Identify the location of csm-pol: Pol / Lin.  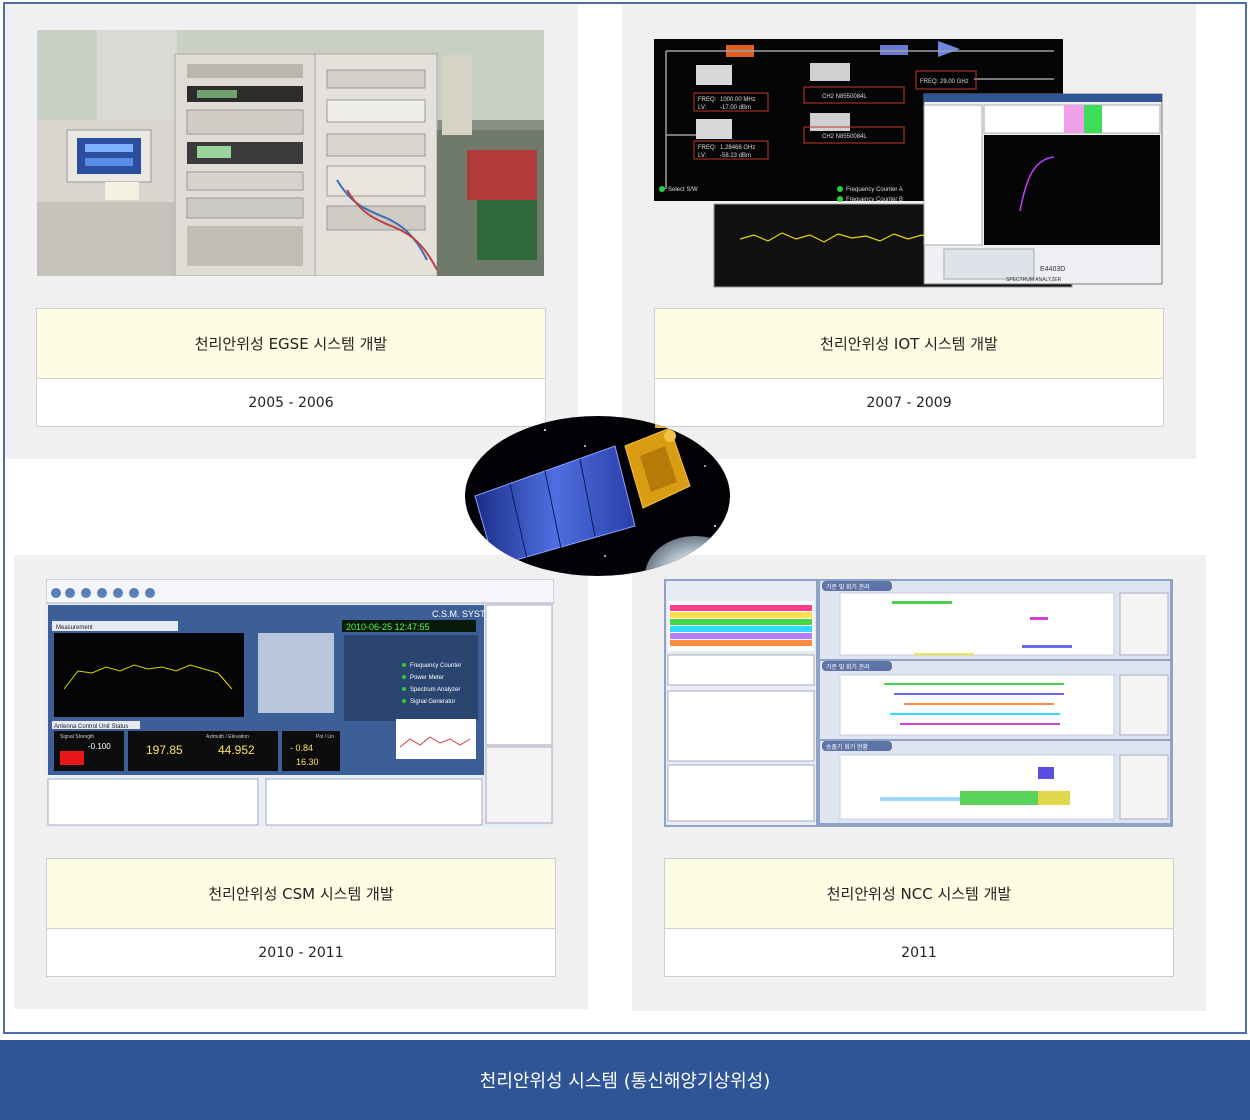
(325, 737).